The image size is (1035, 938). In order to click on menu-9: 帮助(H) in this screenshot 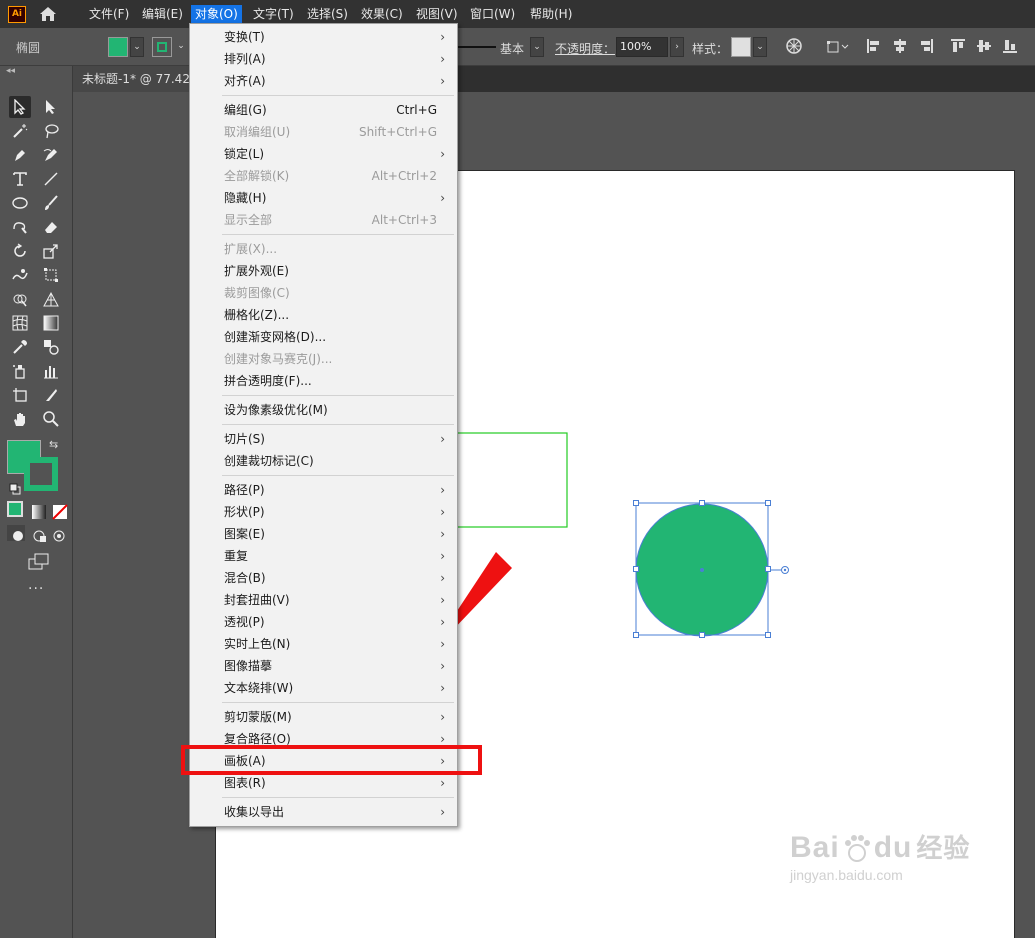, I will do `click(551, 14)`.